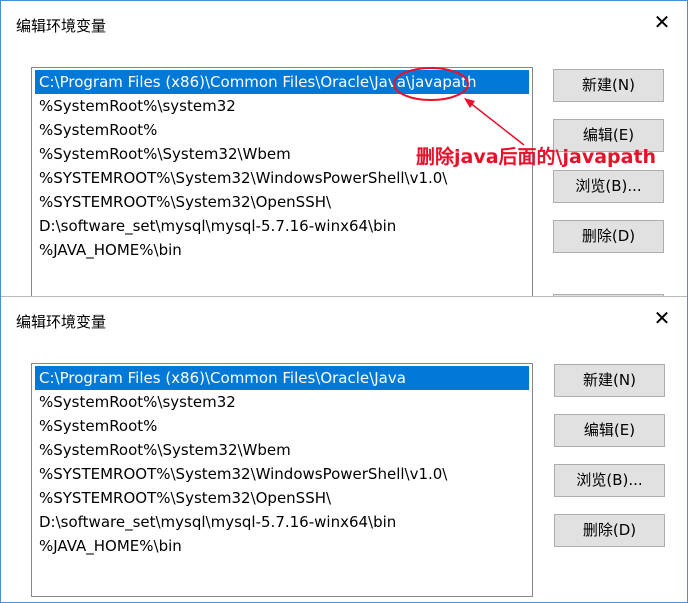  I want to click on annotation-text: 删除java后面的\javapath, so click(536, 157).